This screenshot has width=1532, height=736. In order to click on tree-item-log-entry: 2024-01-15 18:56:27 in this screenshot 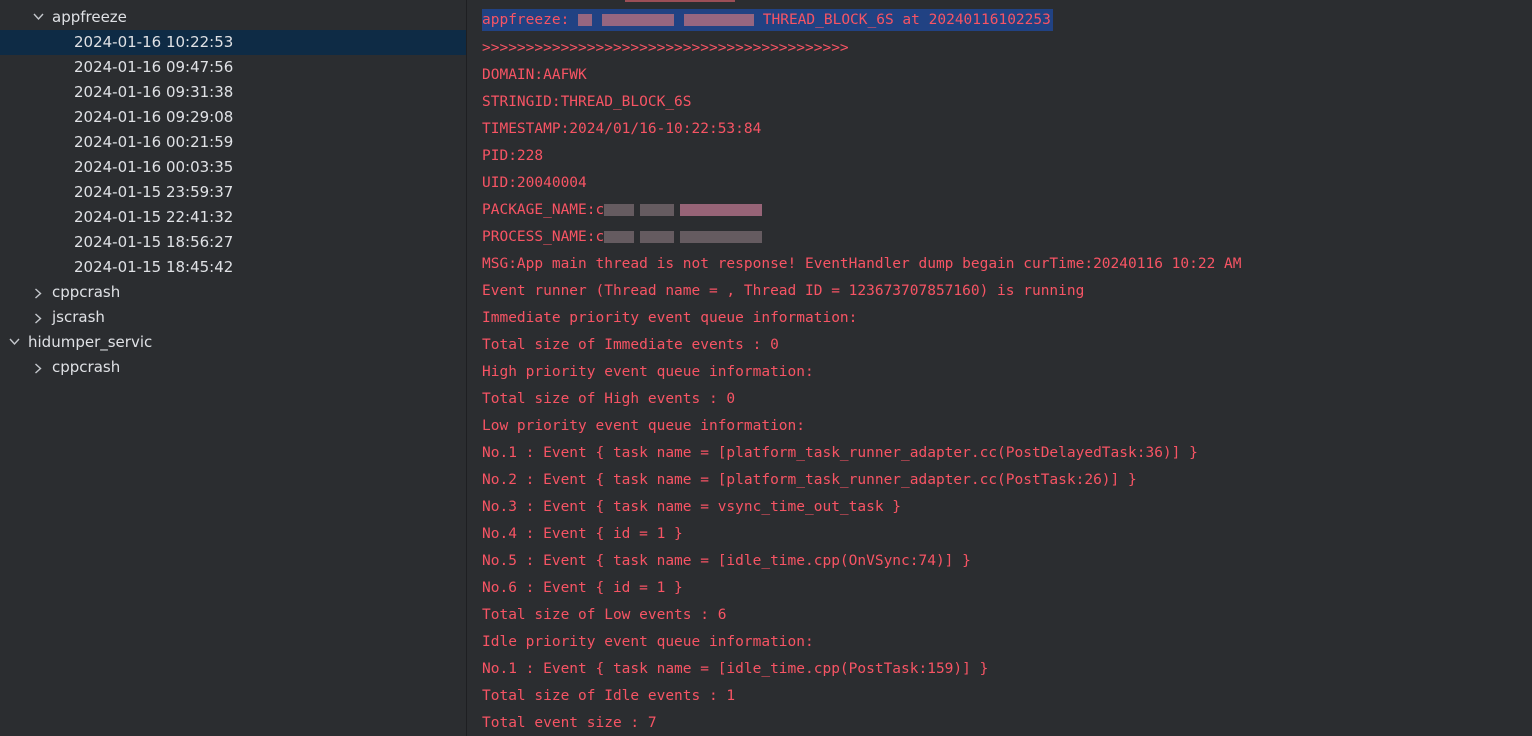, I will do `click(233, 242)`.